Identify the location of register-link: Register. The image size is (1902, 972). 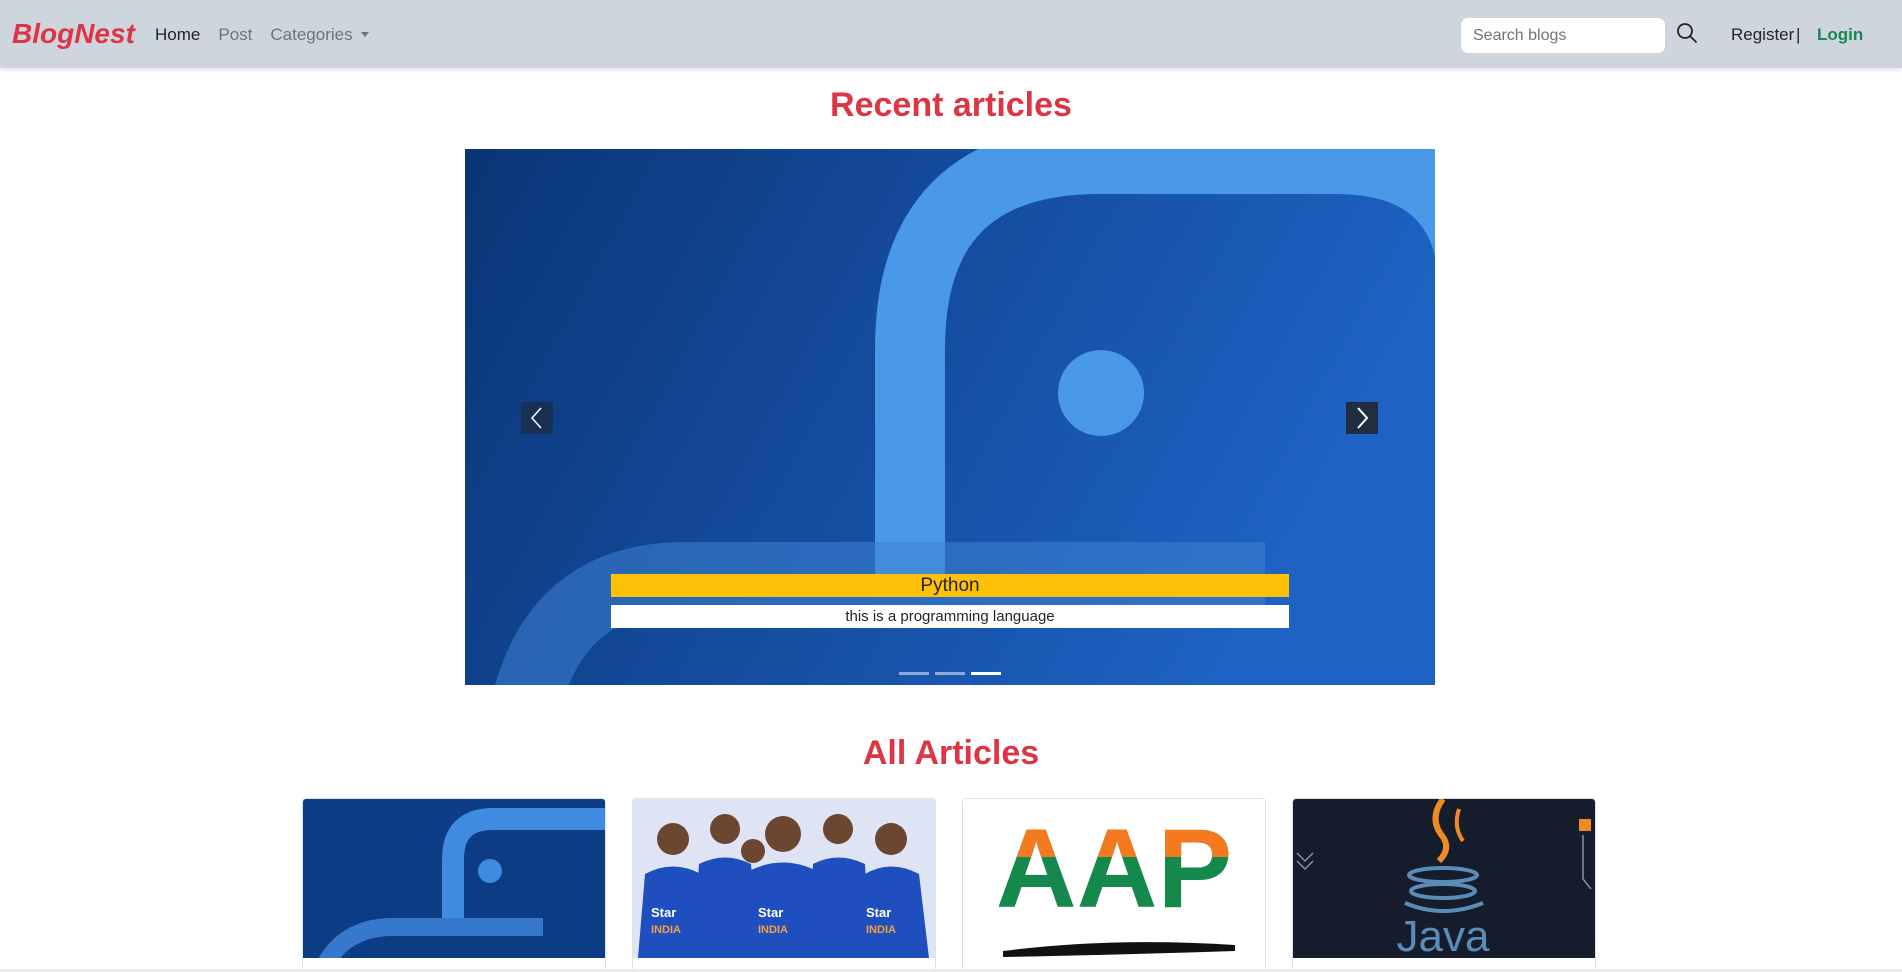
(1762, 35).